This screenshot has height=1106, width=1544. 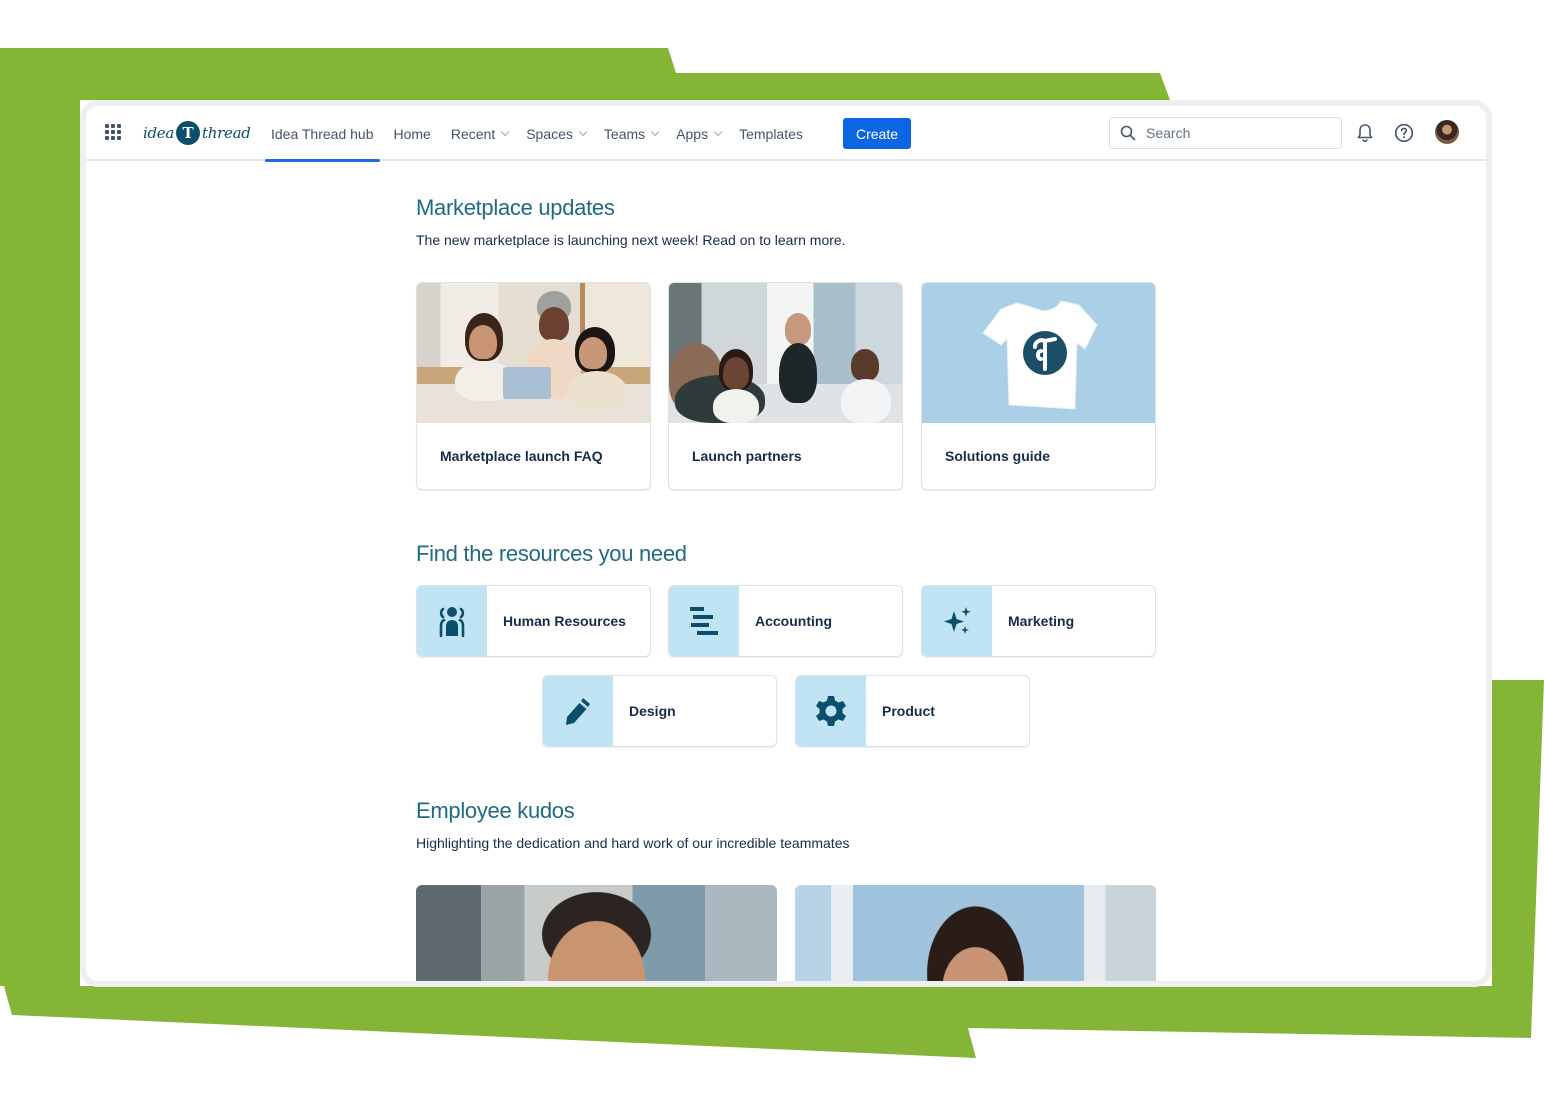 I want to click on nav-item-home: Home, so click(x=412, y=133).